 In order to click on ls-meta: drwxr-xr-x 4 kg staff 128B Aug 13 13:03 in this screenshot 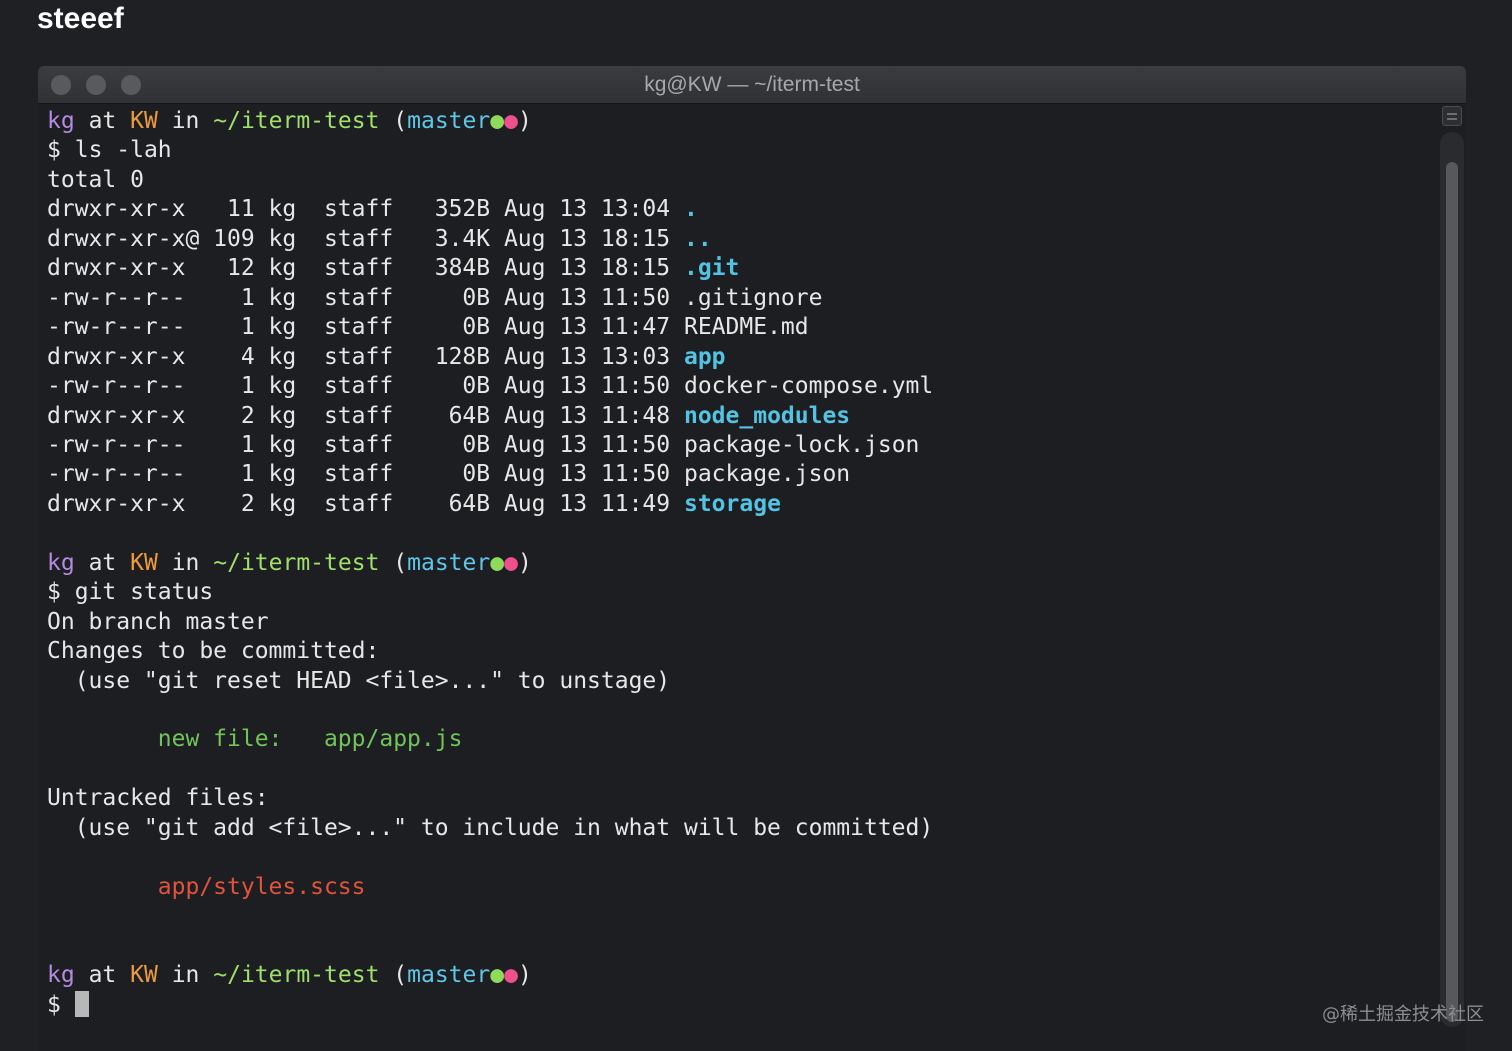, I will do `click(365, 356)`.